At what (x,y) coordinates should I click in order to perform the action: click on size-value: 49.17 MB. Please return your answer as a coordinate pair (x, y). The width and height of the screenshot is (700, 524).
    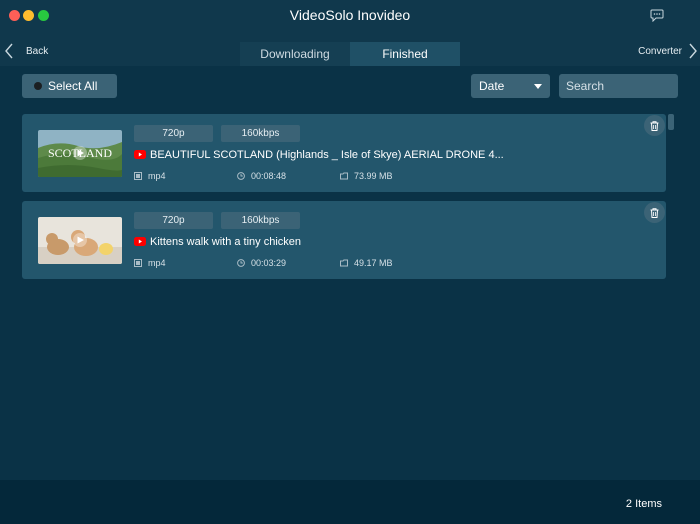
    Looking at the image, I should click on (373, 263).